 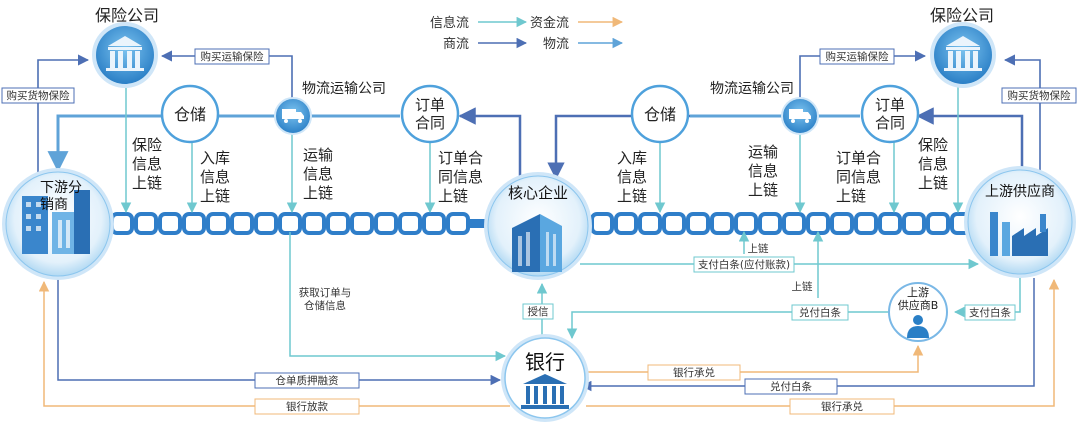 What do you see at coordinates (460, 177) in the screenshot?
I see `chain-label-order-left-2: 同信息` at bounding box center [460, 177].